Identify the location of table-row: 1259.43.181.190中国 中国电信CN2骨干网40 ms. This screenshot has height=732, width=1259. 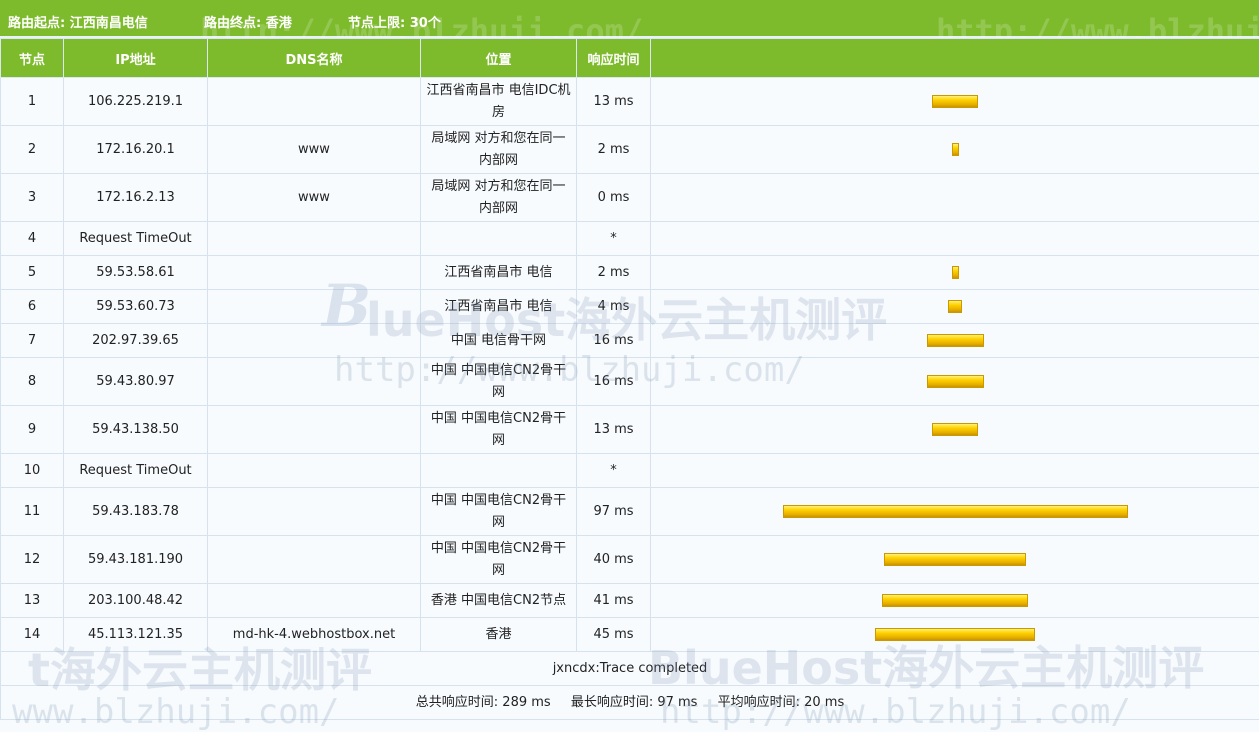
(630, 560).